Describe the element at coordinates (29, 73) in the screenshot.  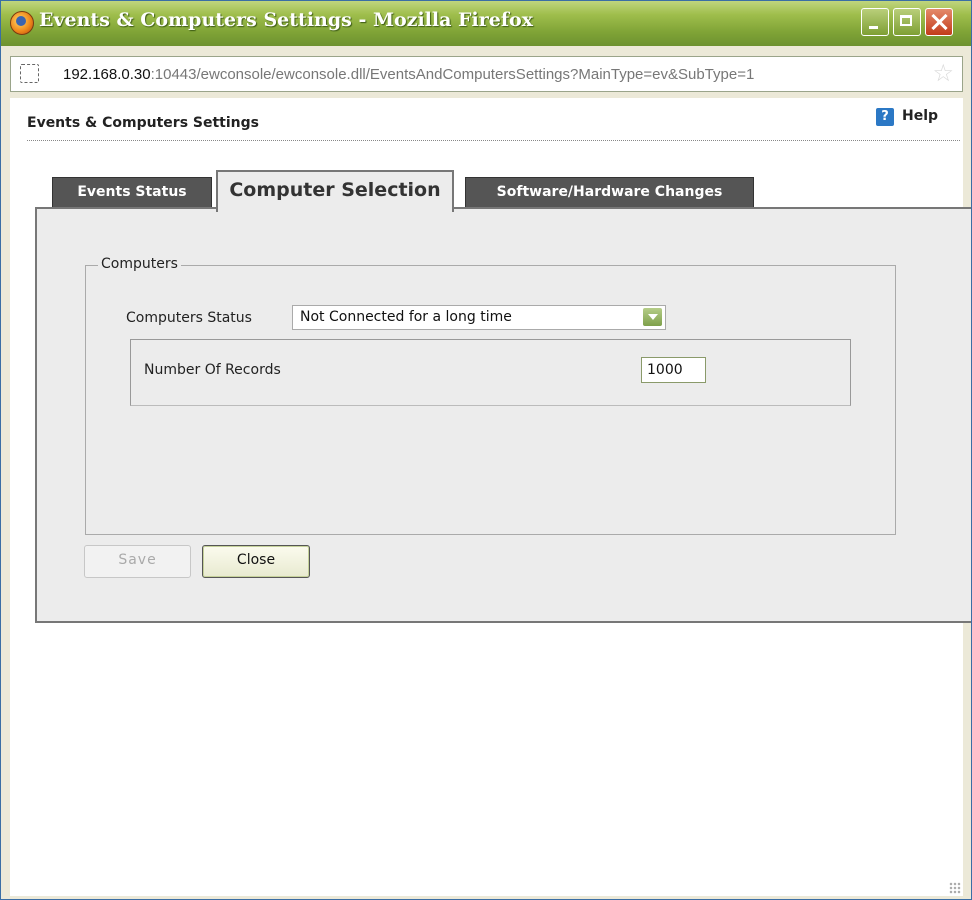
I see `site-identity-icon` at that location.